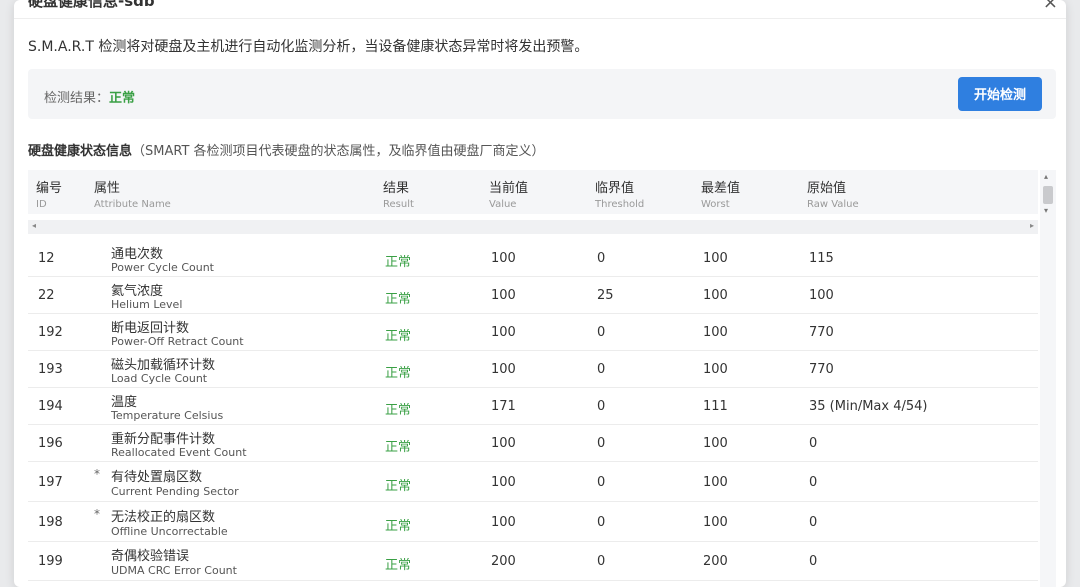 The height and width of the screenshot is (587, 1080). What do you see at coordinates (46, 258) in the screenshot?
I see `cell-id: 12` at bounding box center [46, 258].